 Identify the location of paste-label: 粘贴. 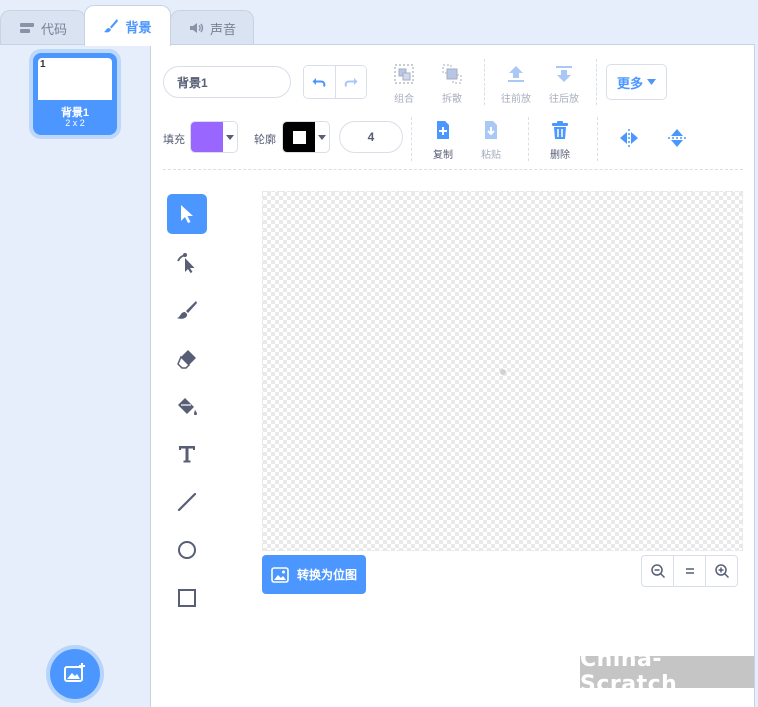
(491, 155).